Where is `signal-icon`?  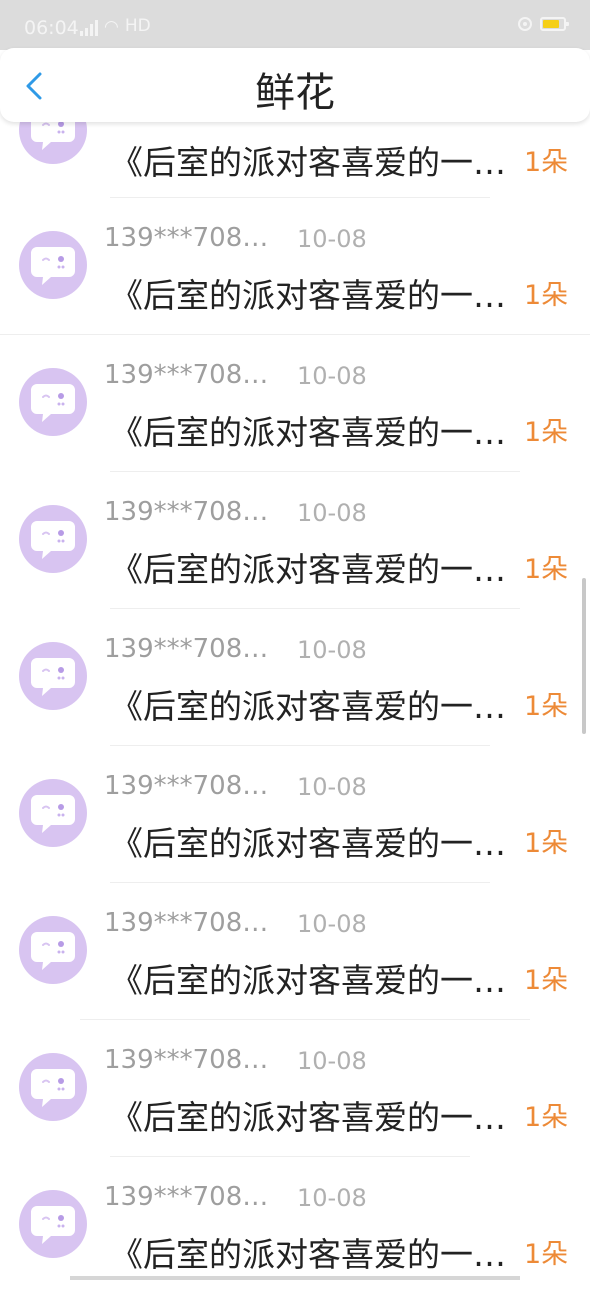
signal-icon is located at coordinates (89, 27).